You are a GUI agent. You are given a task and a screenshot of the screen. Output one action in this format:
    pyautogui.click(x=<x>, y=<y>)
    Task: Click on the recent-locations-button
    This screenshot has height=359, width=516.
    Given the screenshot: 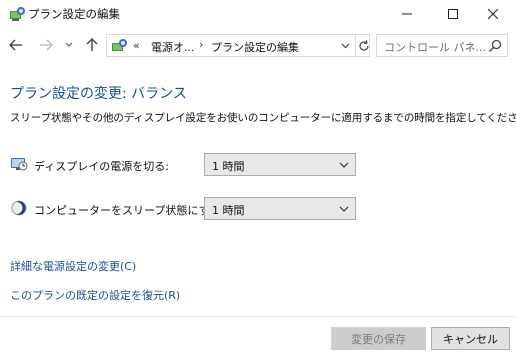 What is the action you would take?
    pyautogui.click(x=69, y=45)
    